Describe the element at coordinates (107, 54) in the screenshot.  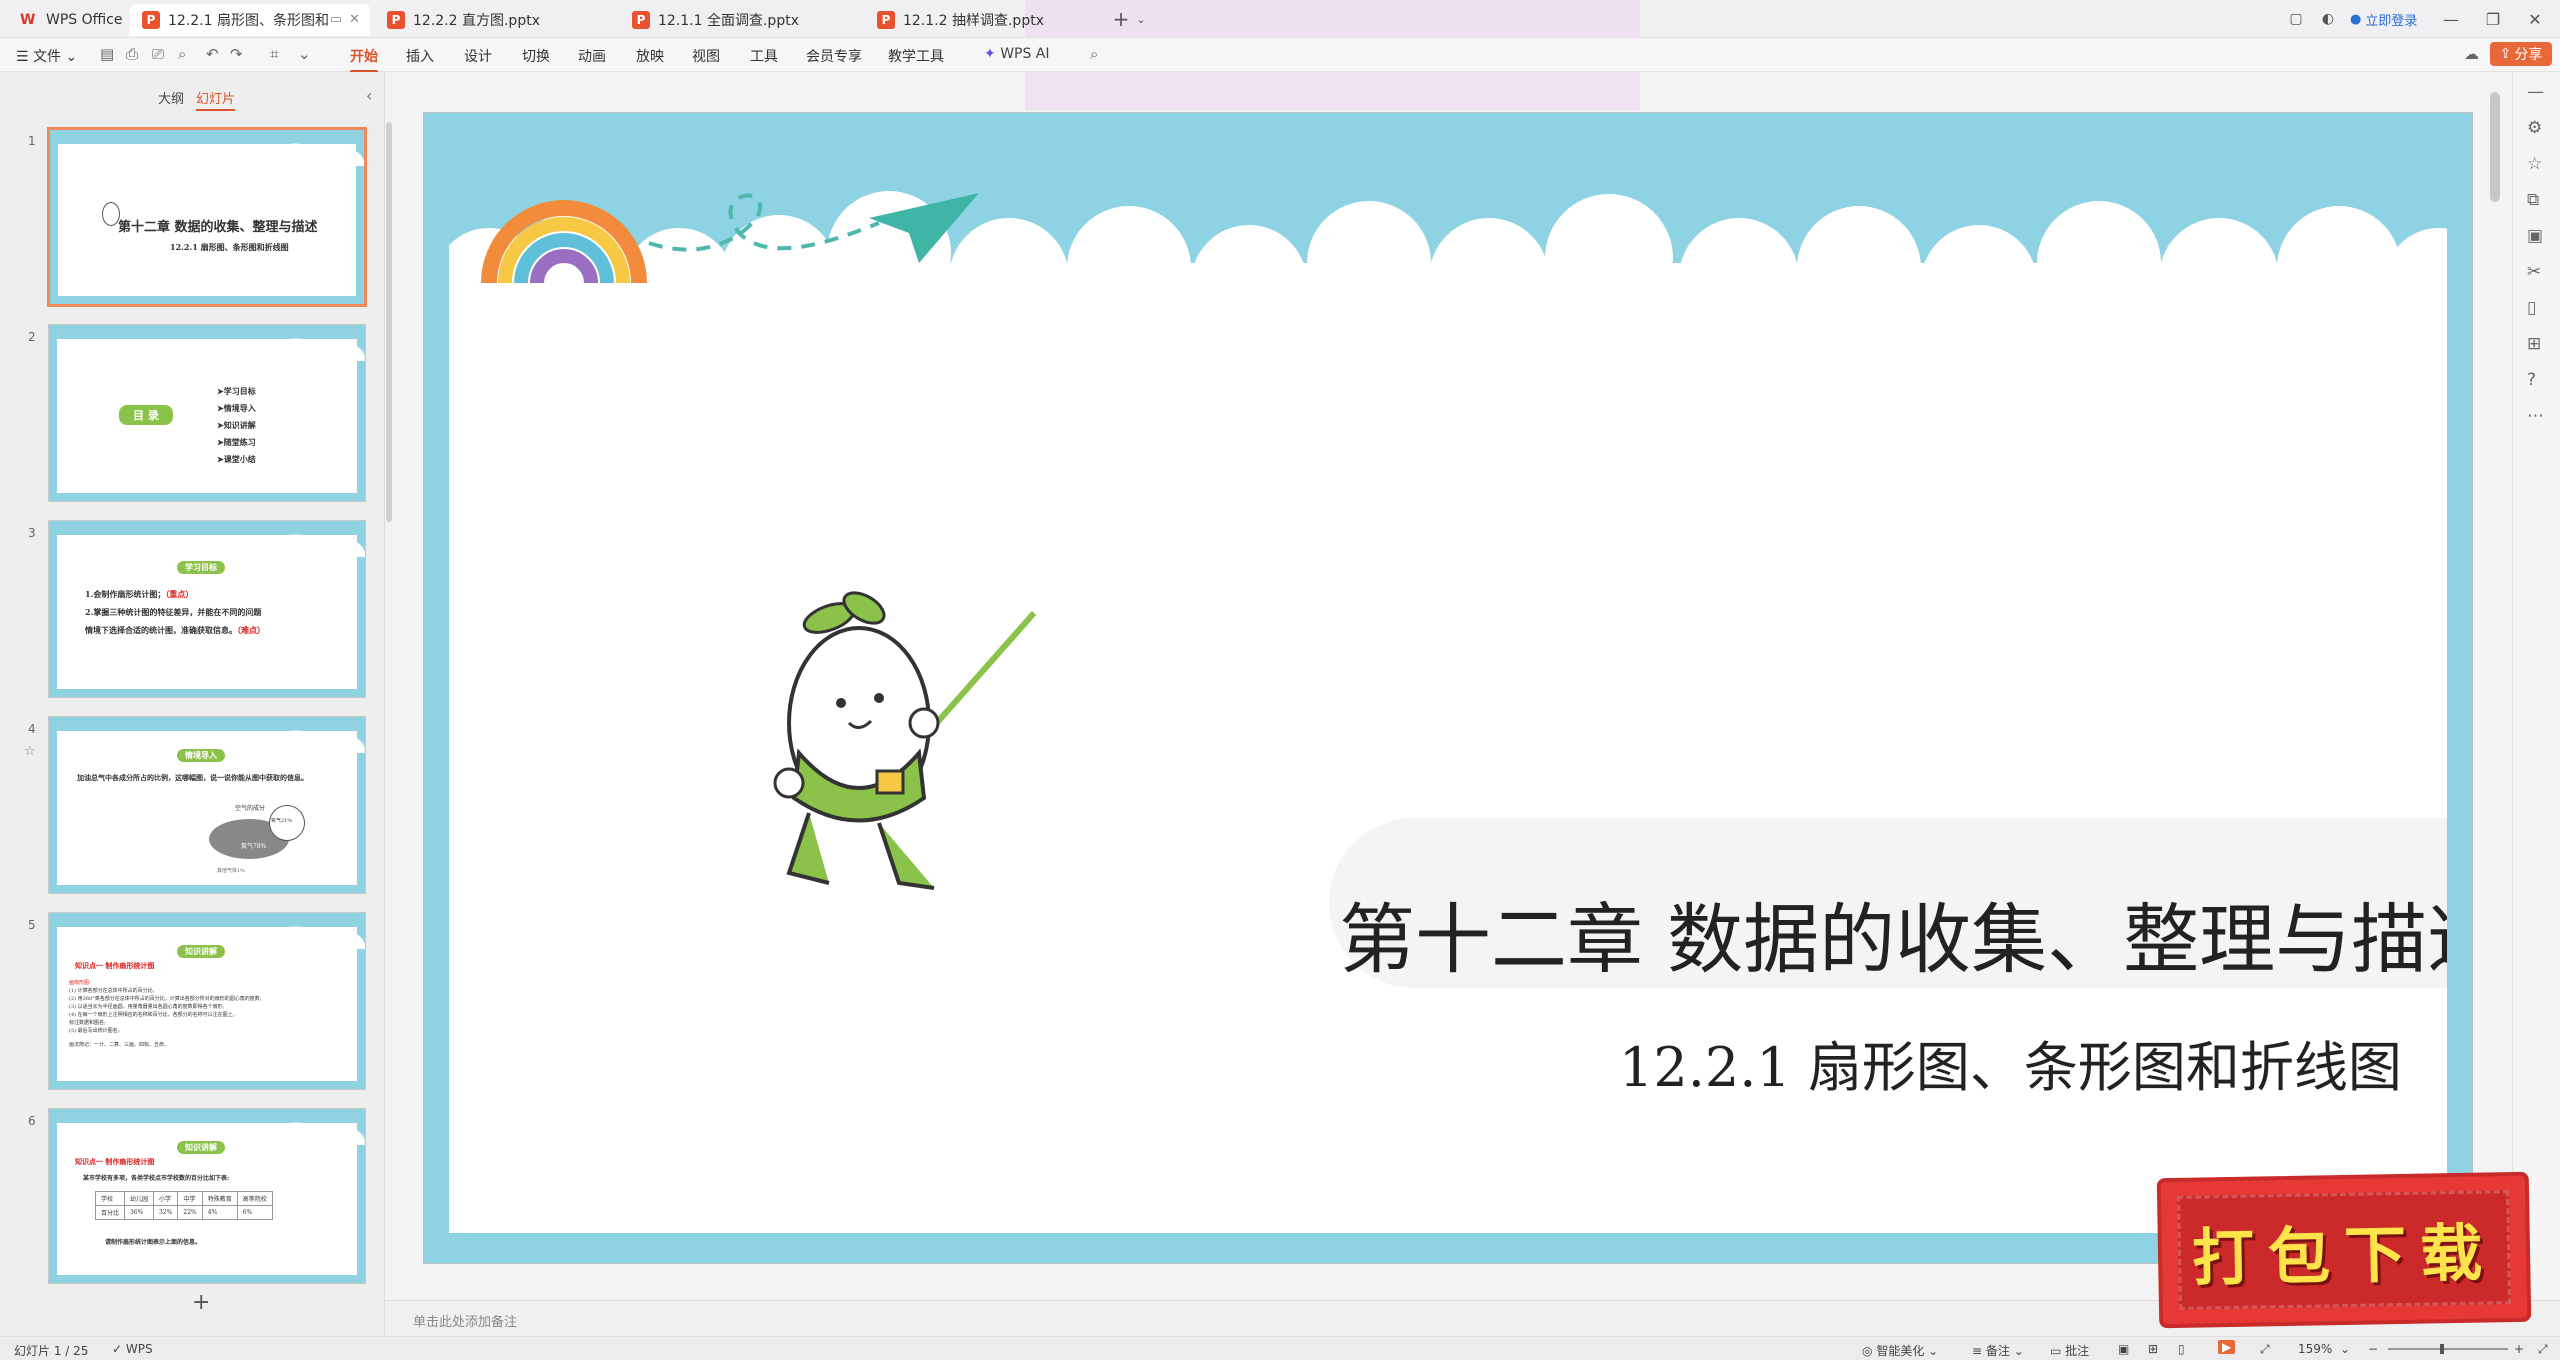
I see `save-icon: ▤` at that location.